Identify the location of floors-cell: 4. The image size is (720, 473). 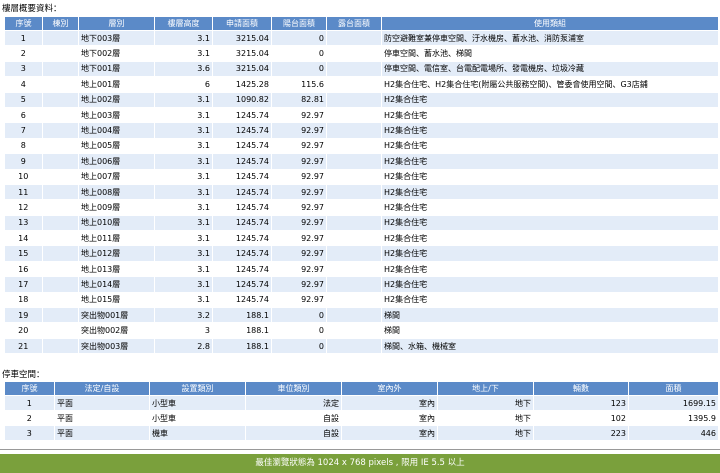
(23, 84).